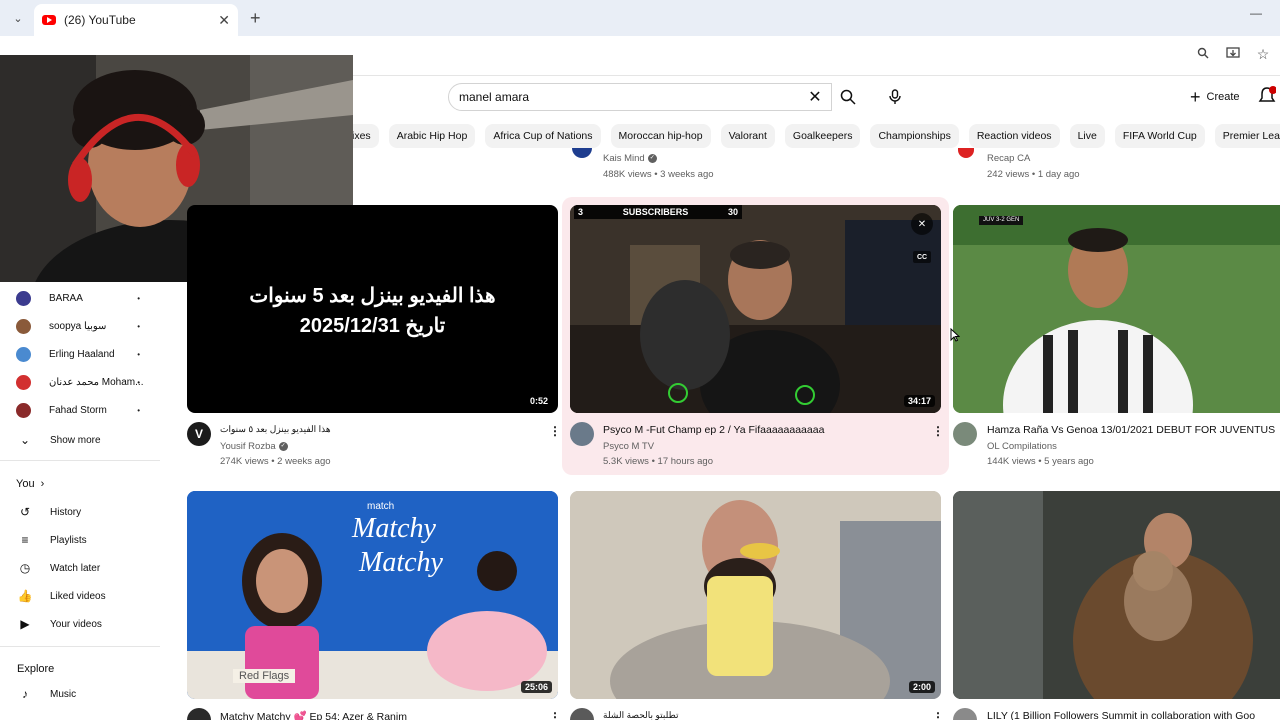 The width and height of the screenshot is (1280, 720). I want to click on chevron-right-icon: ›, so click(42, 484).